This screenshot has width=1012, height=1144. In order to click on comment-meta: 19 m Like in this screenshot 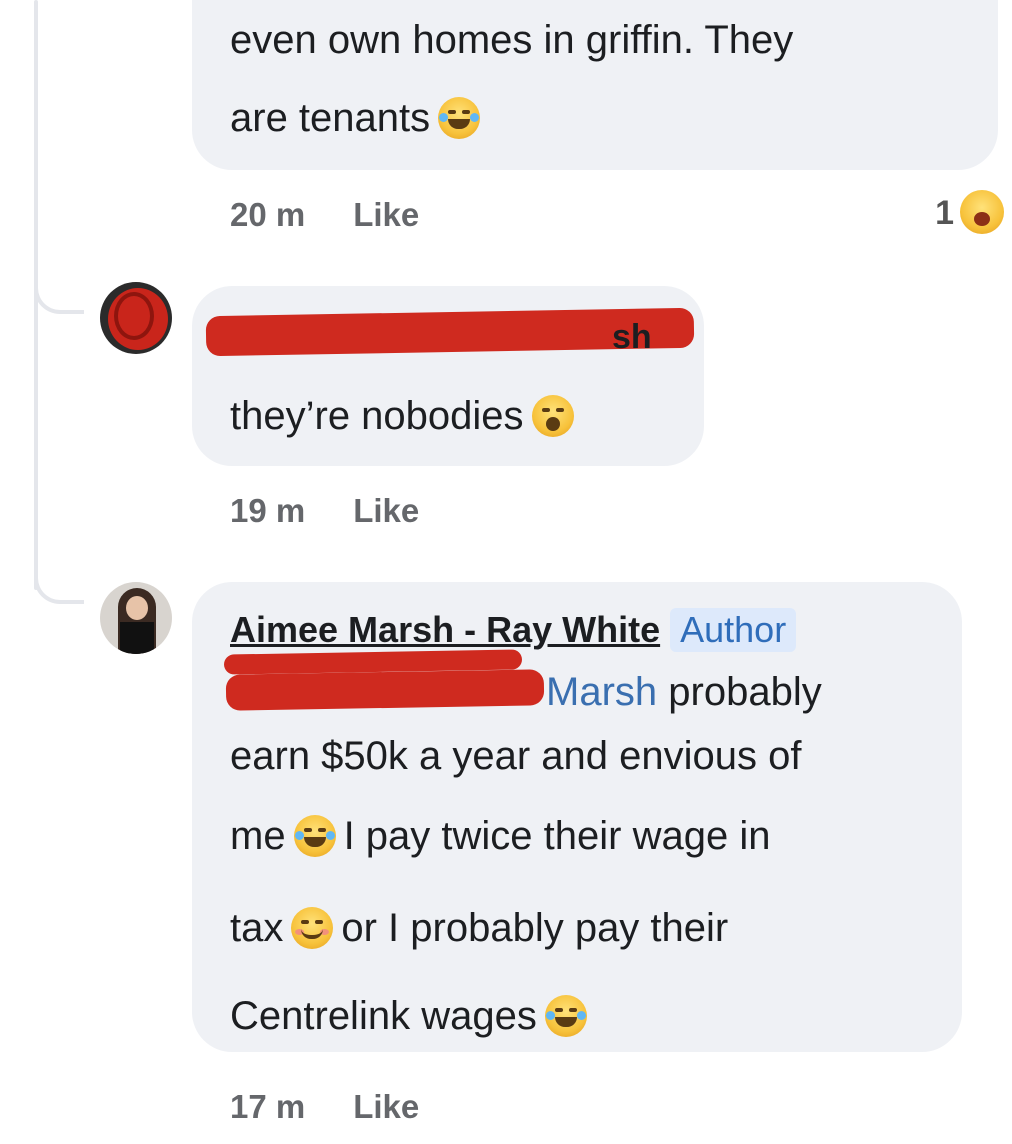, I will do `click(324, 511)`.